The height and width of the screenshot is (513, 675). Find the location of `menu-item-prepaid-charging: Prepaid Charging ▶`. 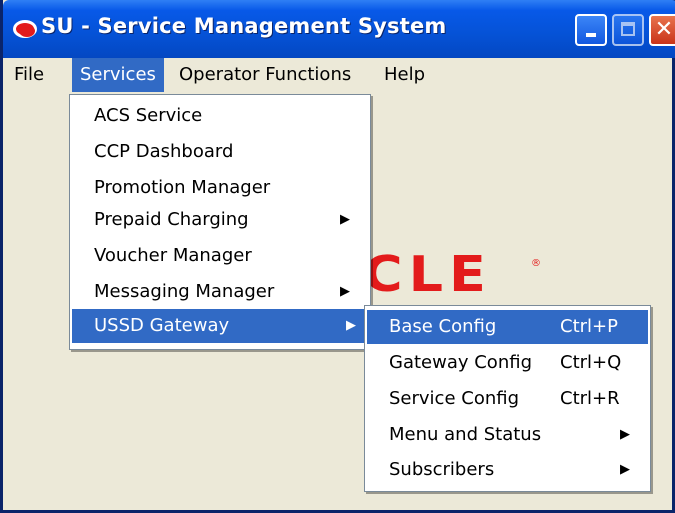

menu-item-prepaid-charging: Prepaid Charging ▶ is located at coordinates (220, 220).